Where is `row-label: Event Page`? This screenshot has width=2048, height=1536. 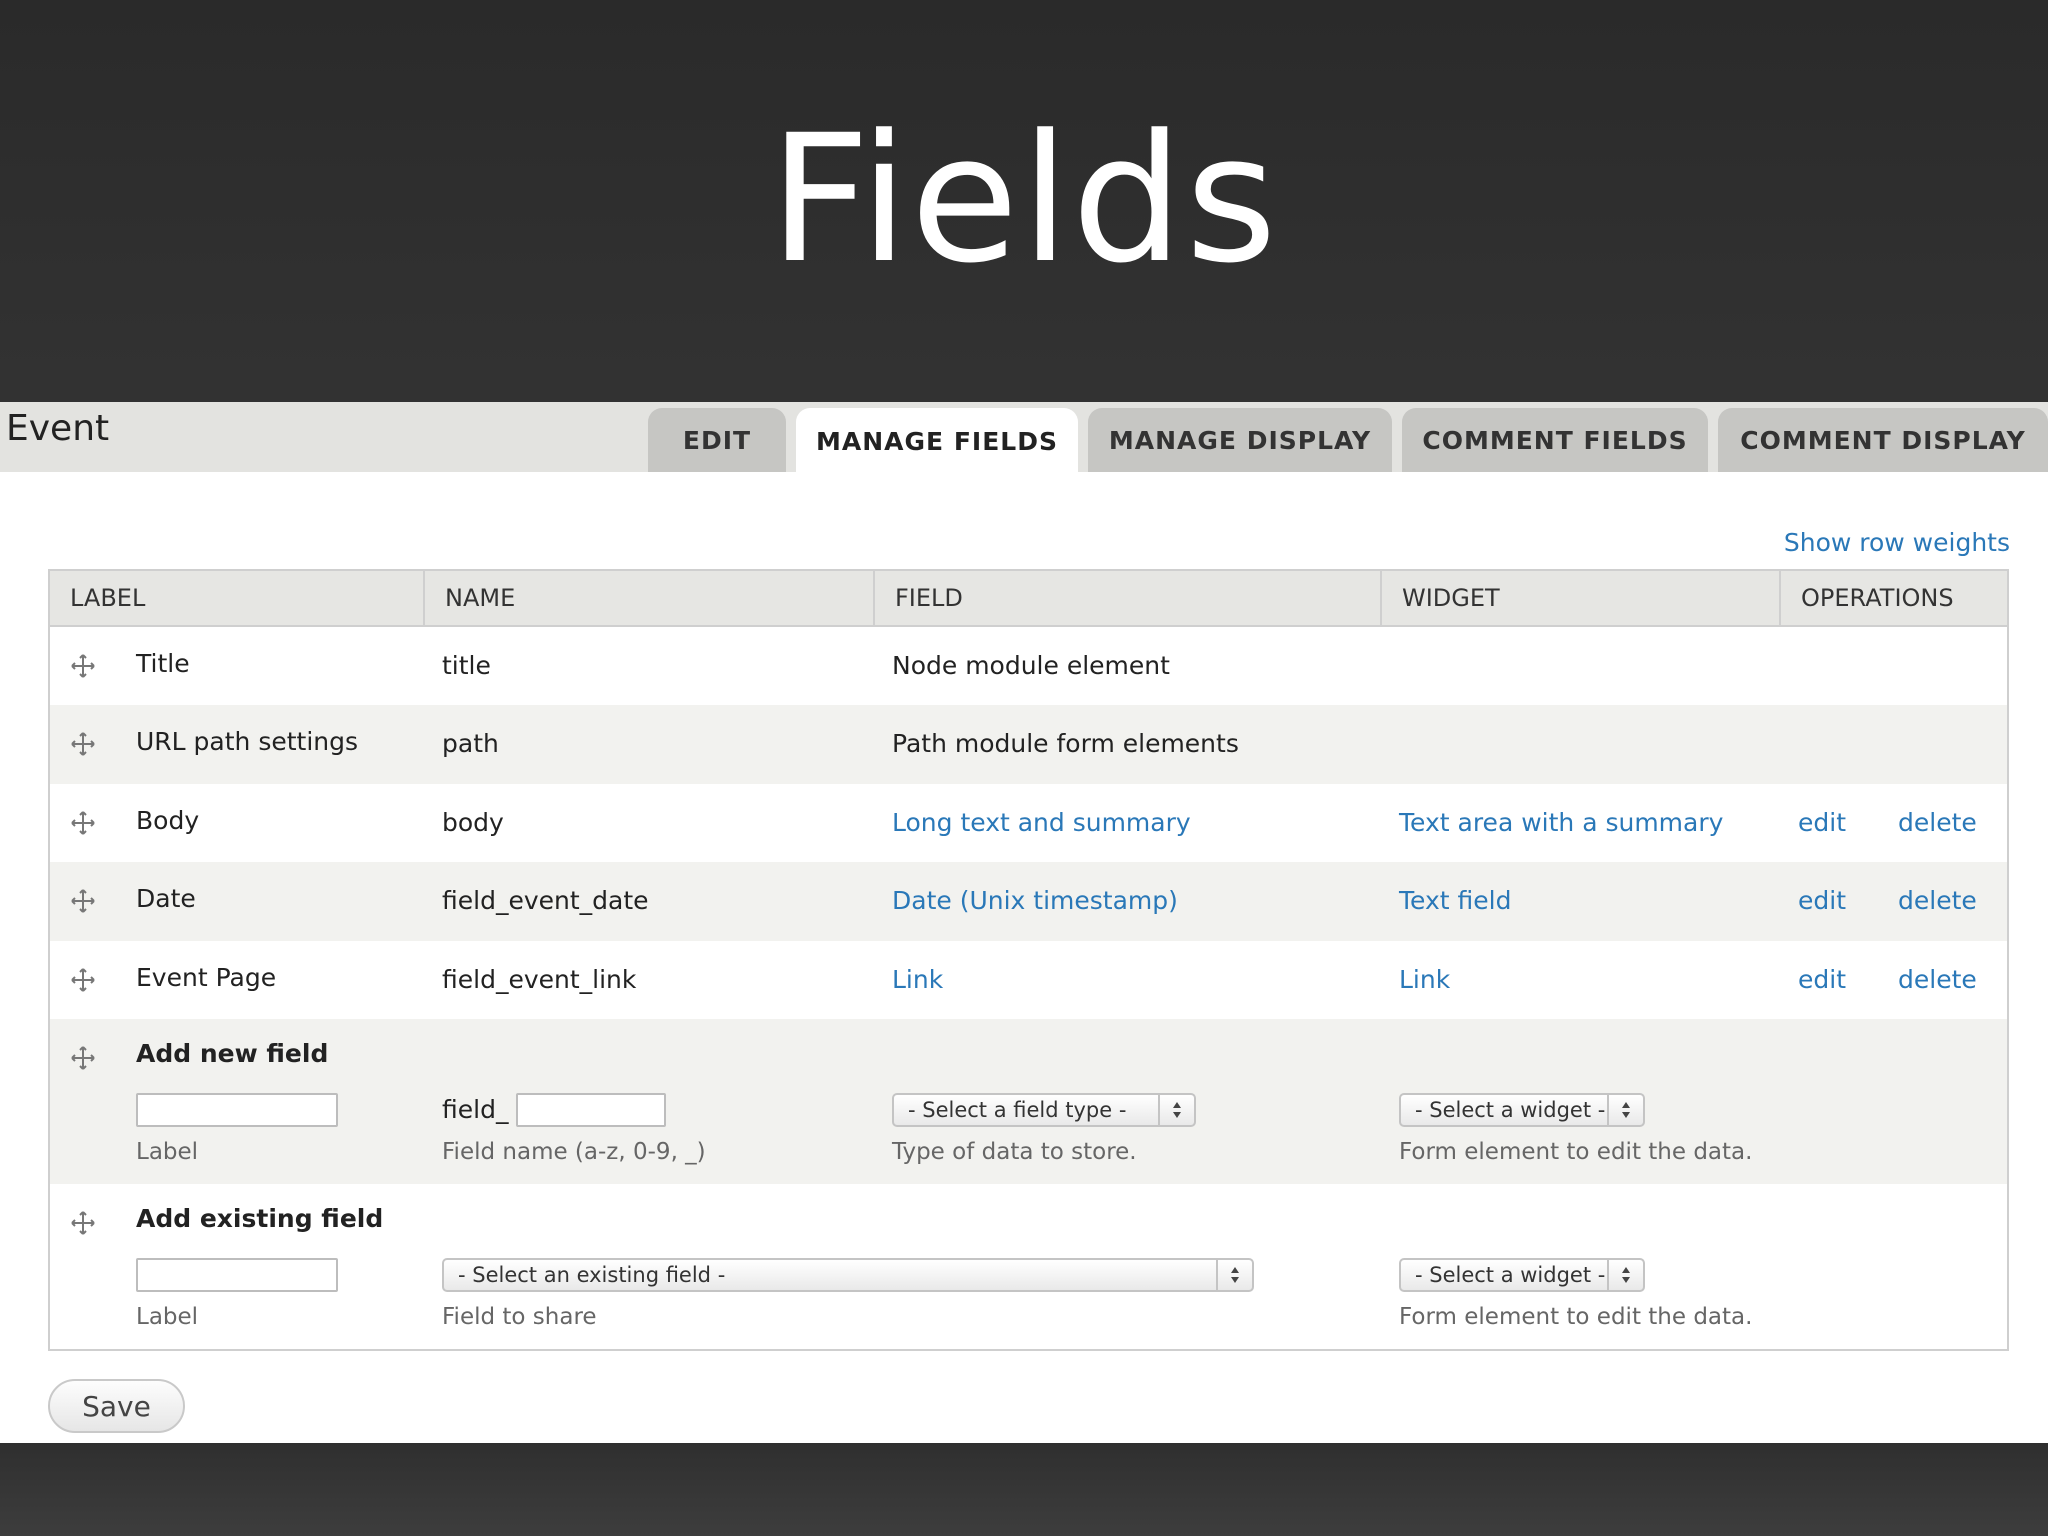 row-label: Event Page is located at coordinates (206, 977).